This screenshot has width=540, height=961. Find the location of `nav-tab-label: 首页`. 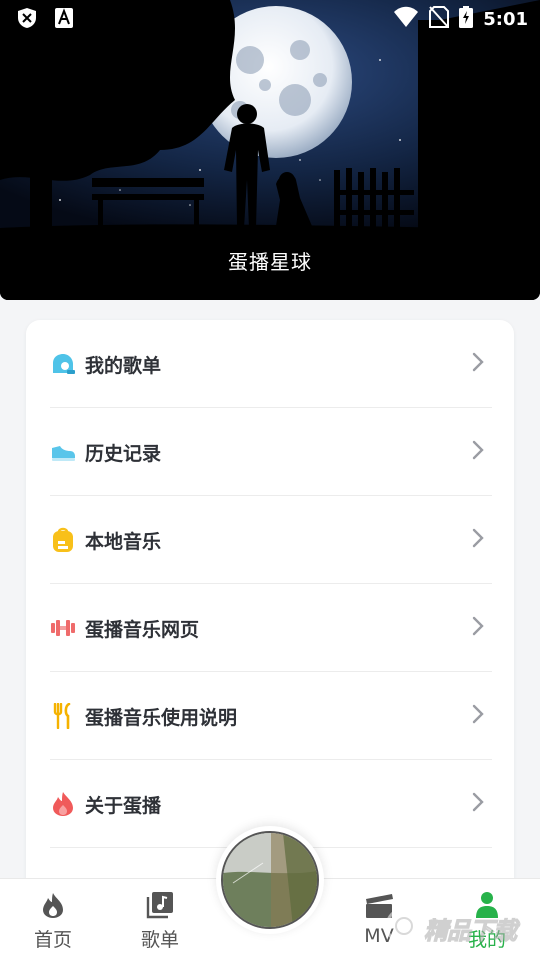

nav-tab-label: 首页 is located at coordinates (52, 940).